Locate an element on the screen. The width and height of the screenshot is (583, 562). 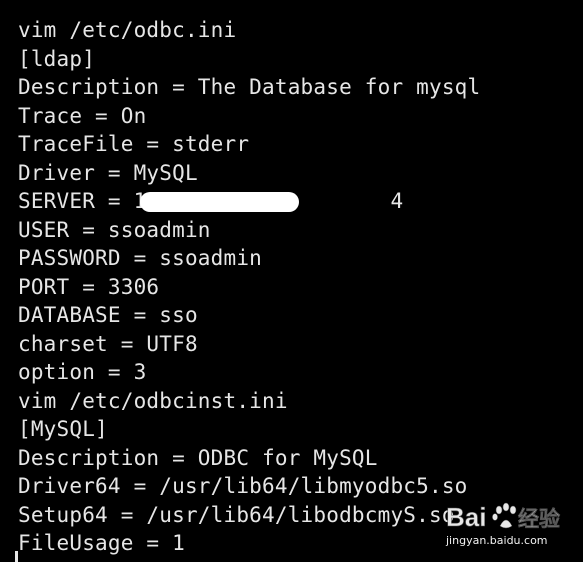
terminal-line: Driver = MySQL is located at coordinates (108, 173).